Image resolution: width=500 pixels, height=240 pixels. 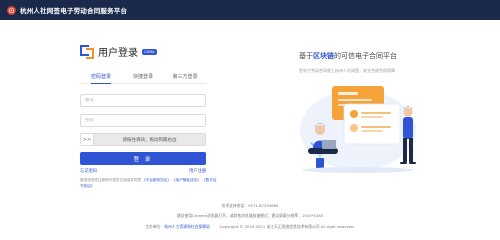 What do you see at coordinates (87, 139) in the screenshot?
I see `slider-handle: >>` at bounding box center [87, 139].